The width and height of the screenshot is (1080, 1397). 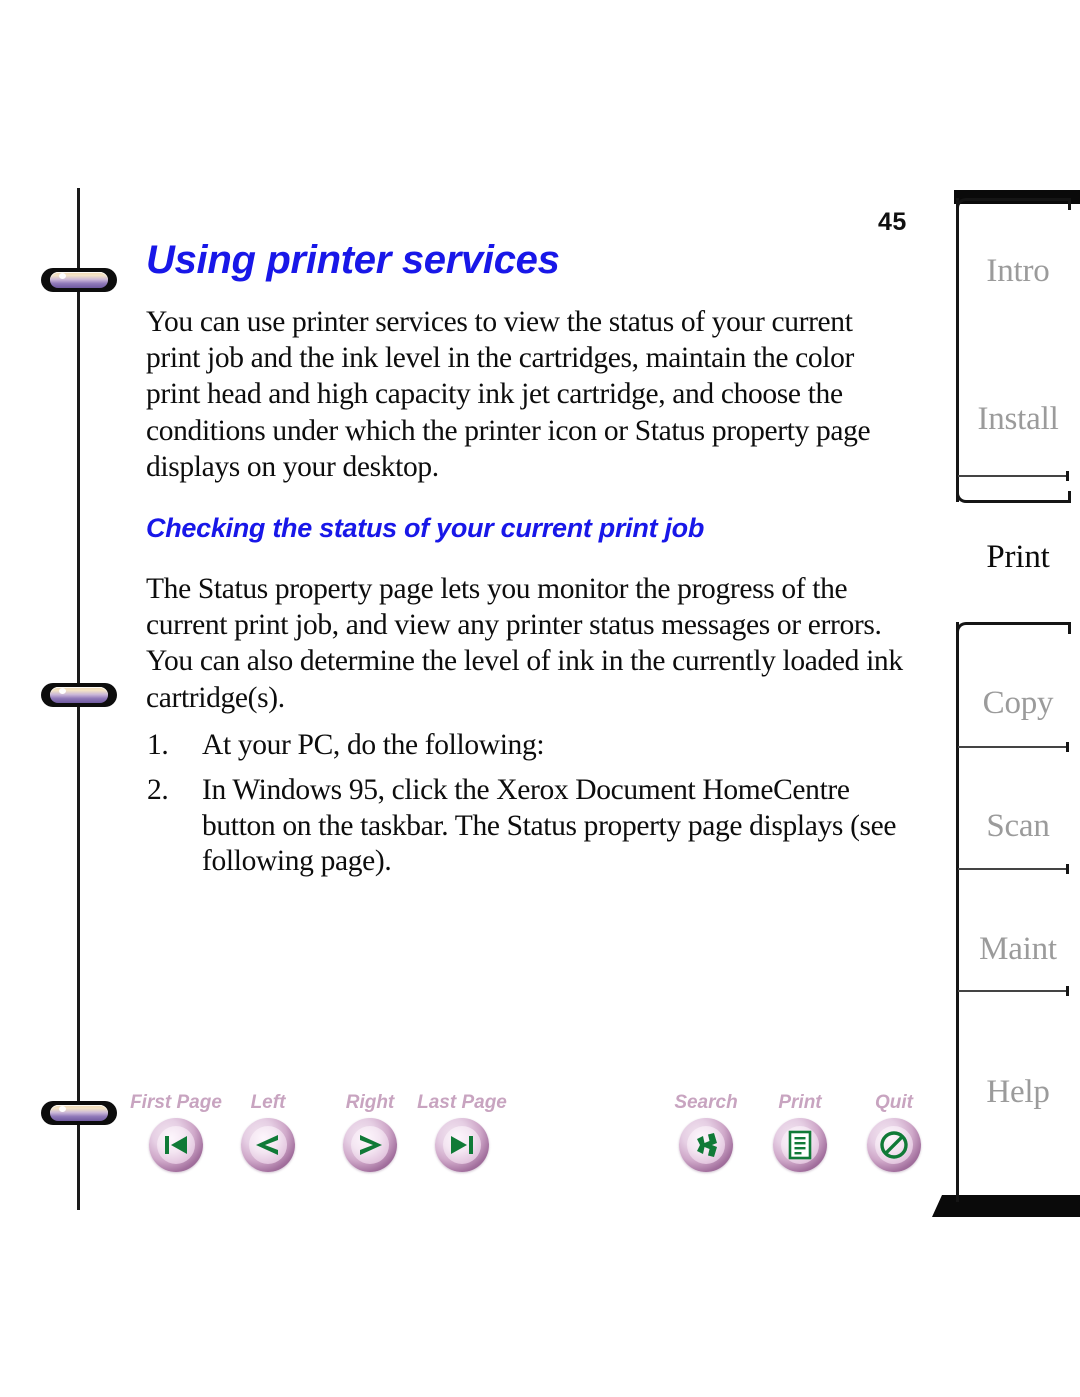 I want to click on tab-rail-spine-upper, so click(x=957, y=350).